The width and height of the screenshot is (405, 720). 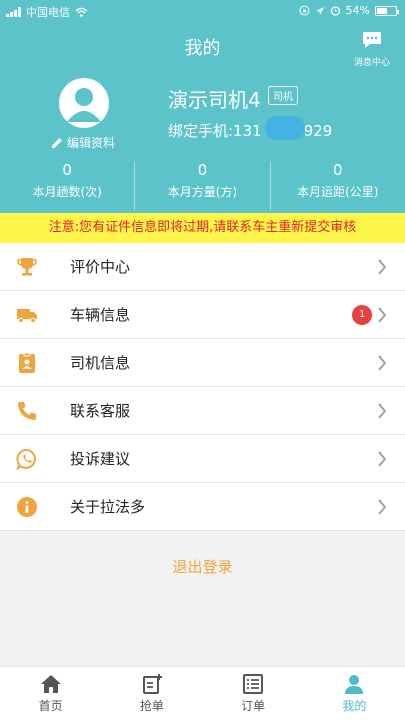 I want to click on bottom-tab-bar: 首页 抢单 订单 我的, so click(x=202, y=693).